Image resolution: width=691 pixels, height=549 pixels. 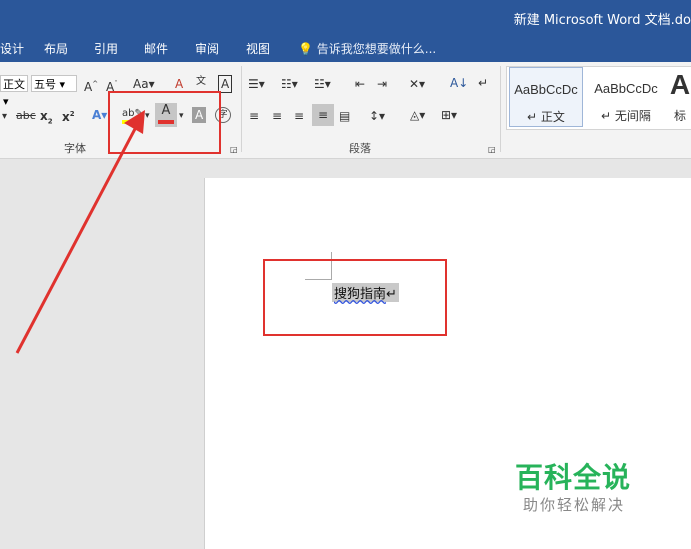 What do you see at coordinates (573, 477) in the screenshot?
I see `watermark-title: 百科全说` at bounding box center [573, 477].